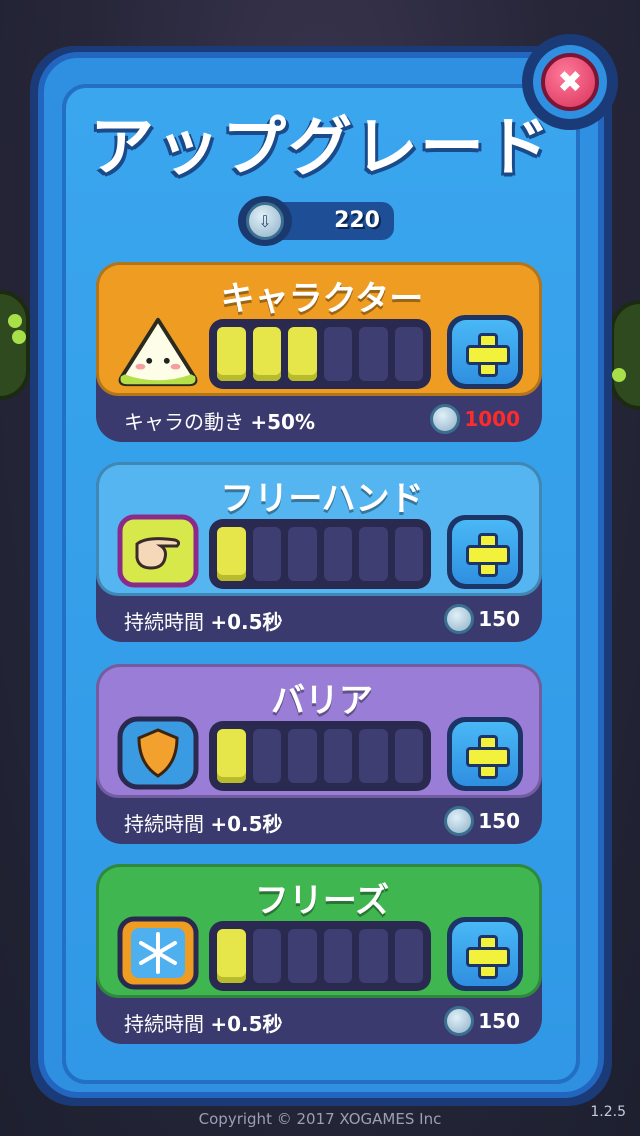 This screenshot has width=640, height=1136. I want to click on copyright-text: Copyright © 2017 XOGAMES Inc, so click(320, 1119).